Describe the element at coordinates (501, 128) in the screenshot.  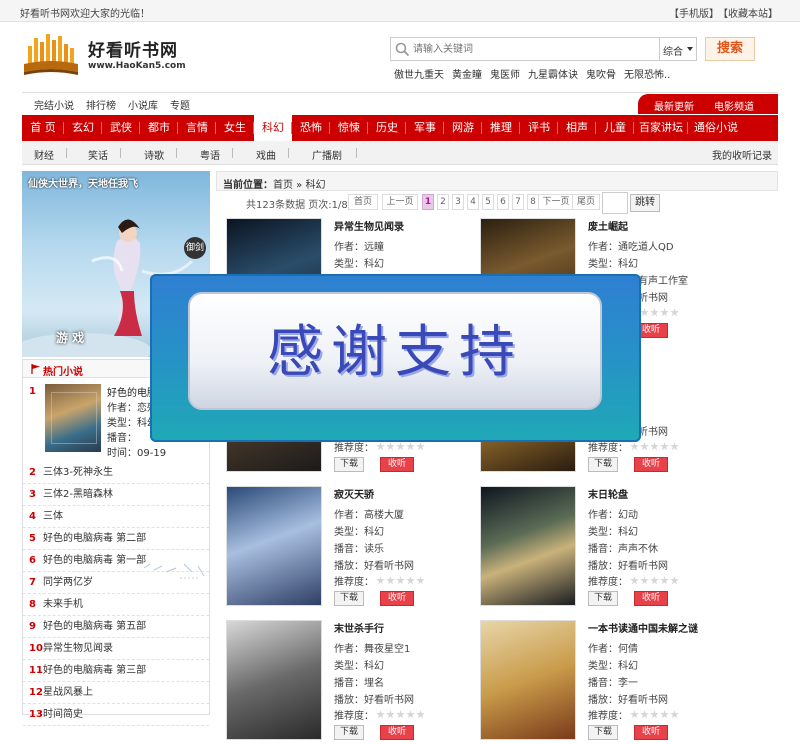
I see `main-nav-item: 推理` at that location.